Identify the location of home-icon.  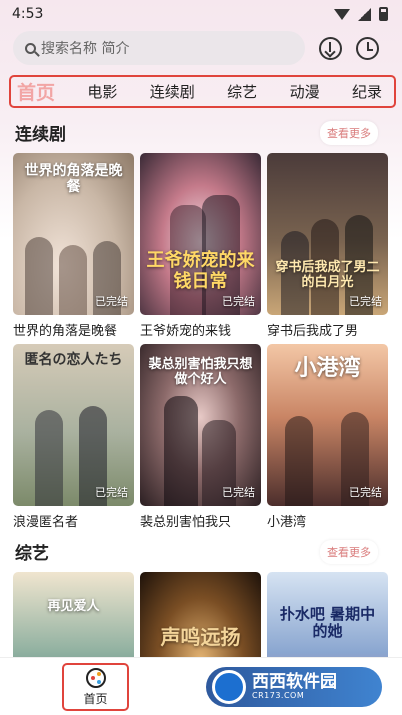
(95, 677).